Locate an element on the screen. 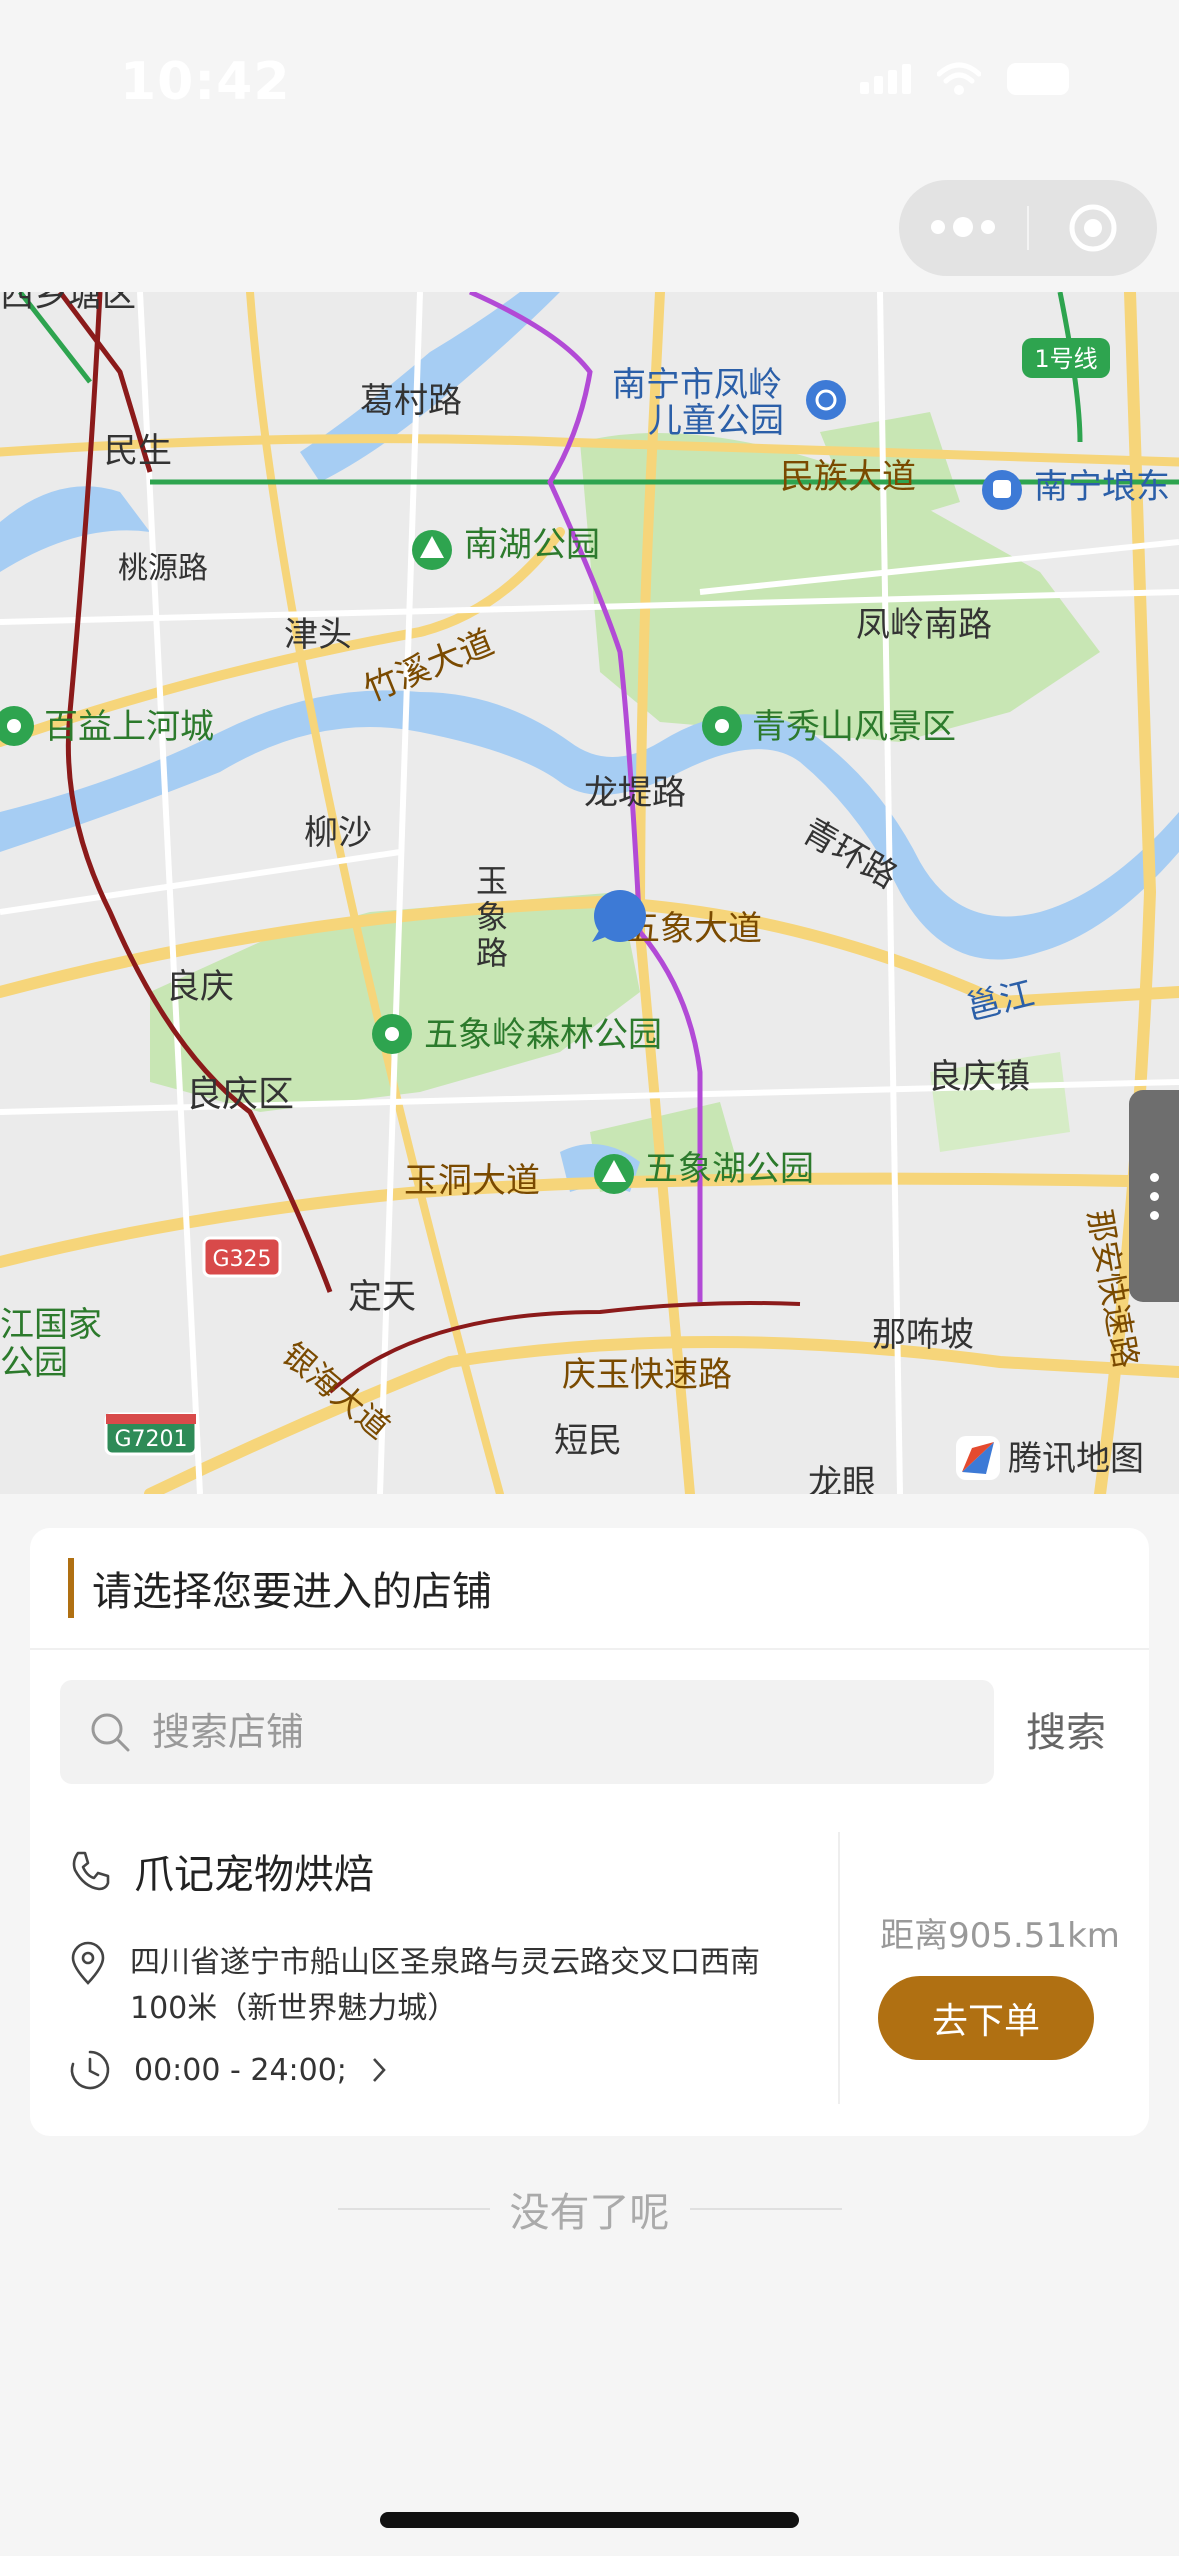 This screenshot has height=2556, width=1179. line1-badge: 1号线 is located at coordinates (1066, 358).